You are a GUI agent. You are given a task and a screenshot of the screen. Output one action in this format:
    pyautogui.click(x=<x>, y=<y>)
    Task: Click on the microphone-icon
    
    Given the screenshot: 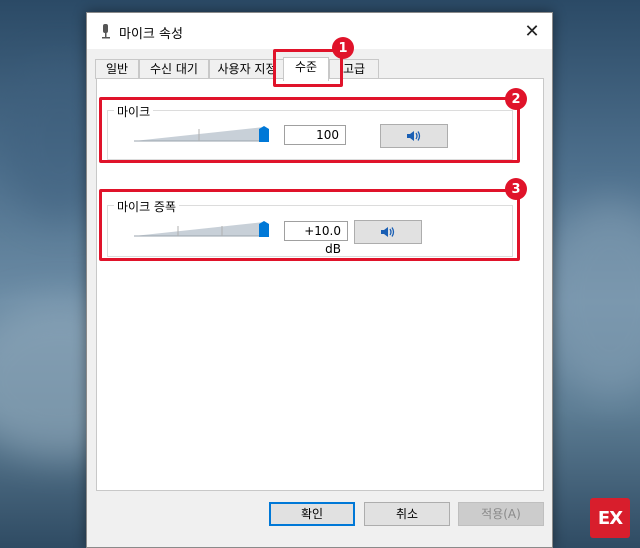 What is the action you would take?
    pyautogui.click(x=106, y=31)
    